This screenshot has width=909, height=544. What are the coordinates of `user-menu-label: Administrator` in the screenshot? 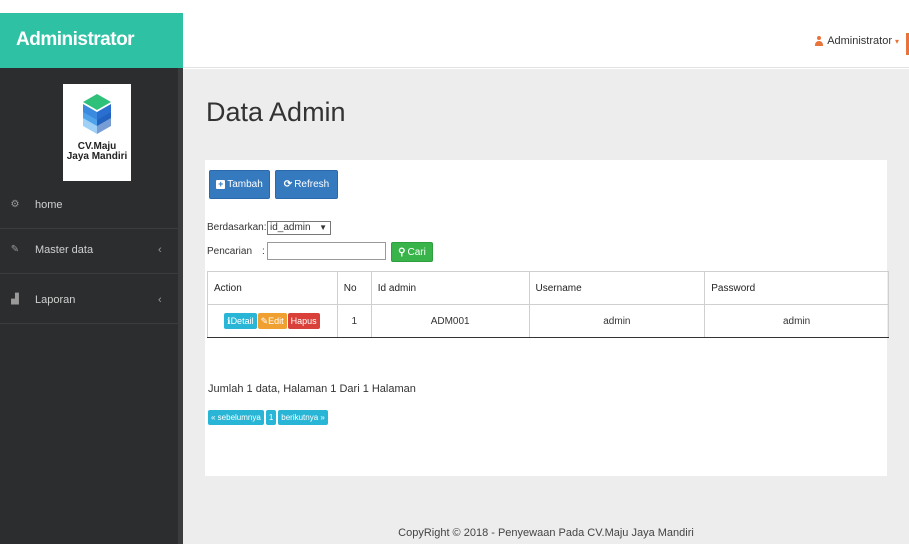 It's located at (859, 41).